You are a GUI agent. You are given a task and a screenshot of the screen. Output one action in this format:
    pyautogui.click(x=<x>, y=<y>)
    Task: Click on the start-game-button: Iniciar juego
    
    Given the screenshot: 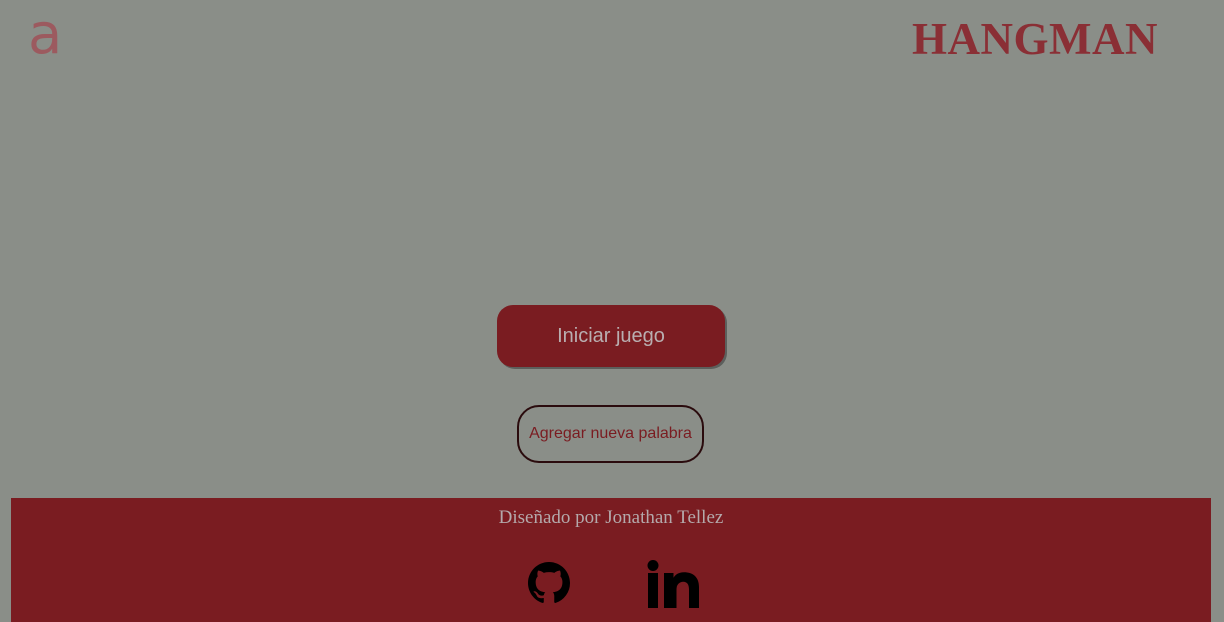 What is the action you would take?
    pyautogui.click(x=611, y=336)
    